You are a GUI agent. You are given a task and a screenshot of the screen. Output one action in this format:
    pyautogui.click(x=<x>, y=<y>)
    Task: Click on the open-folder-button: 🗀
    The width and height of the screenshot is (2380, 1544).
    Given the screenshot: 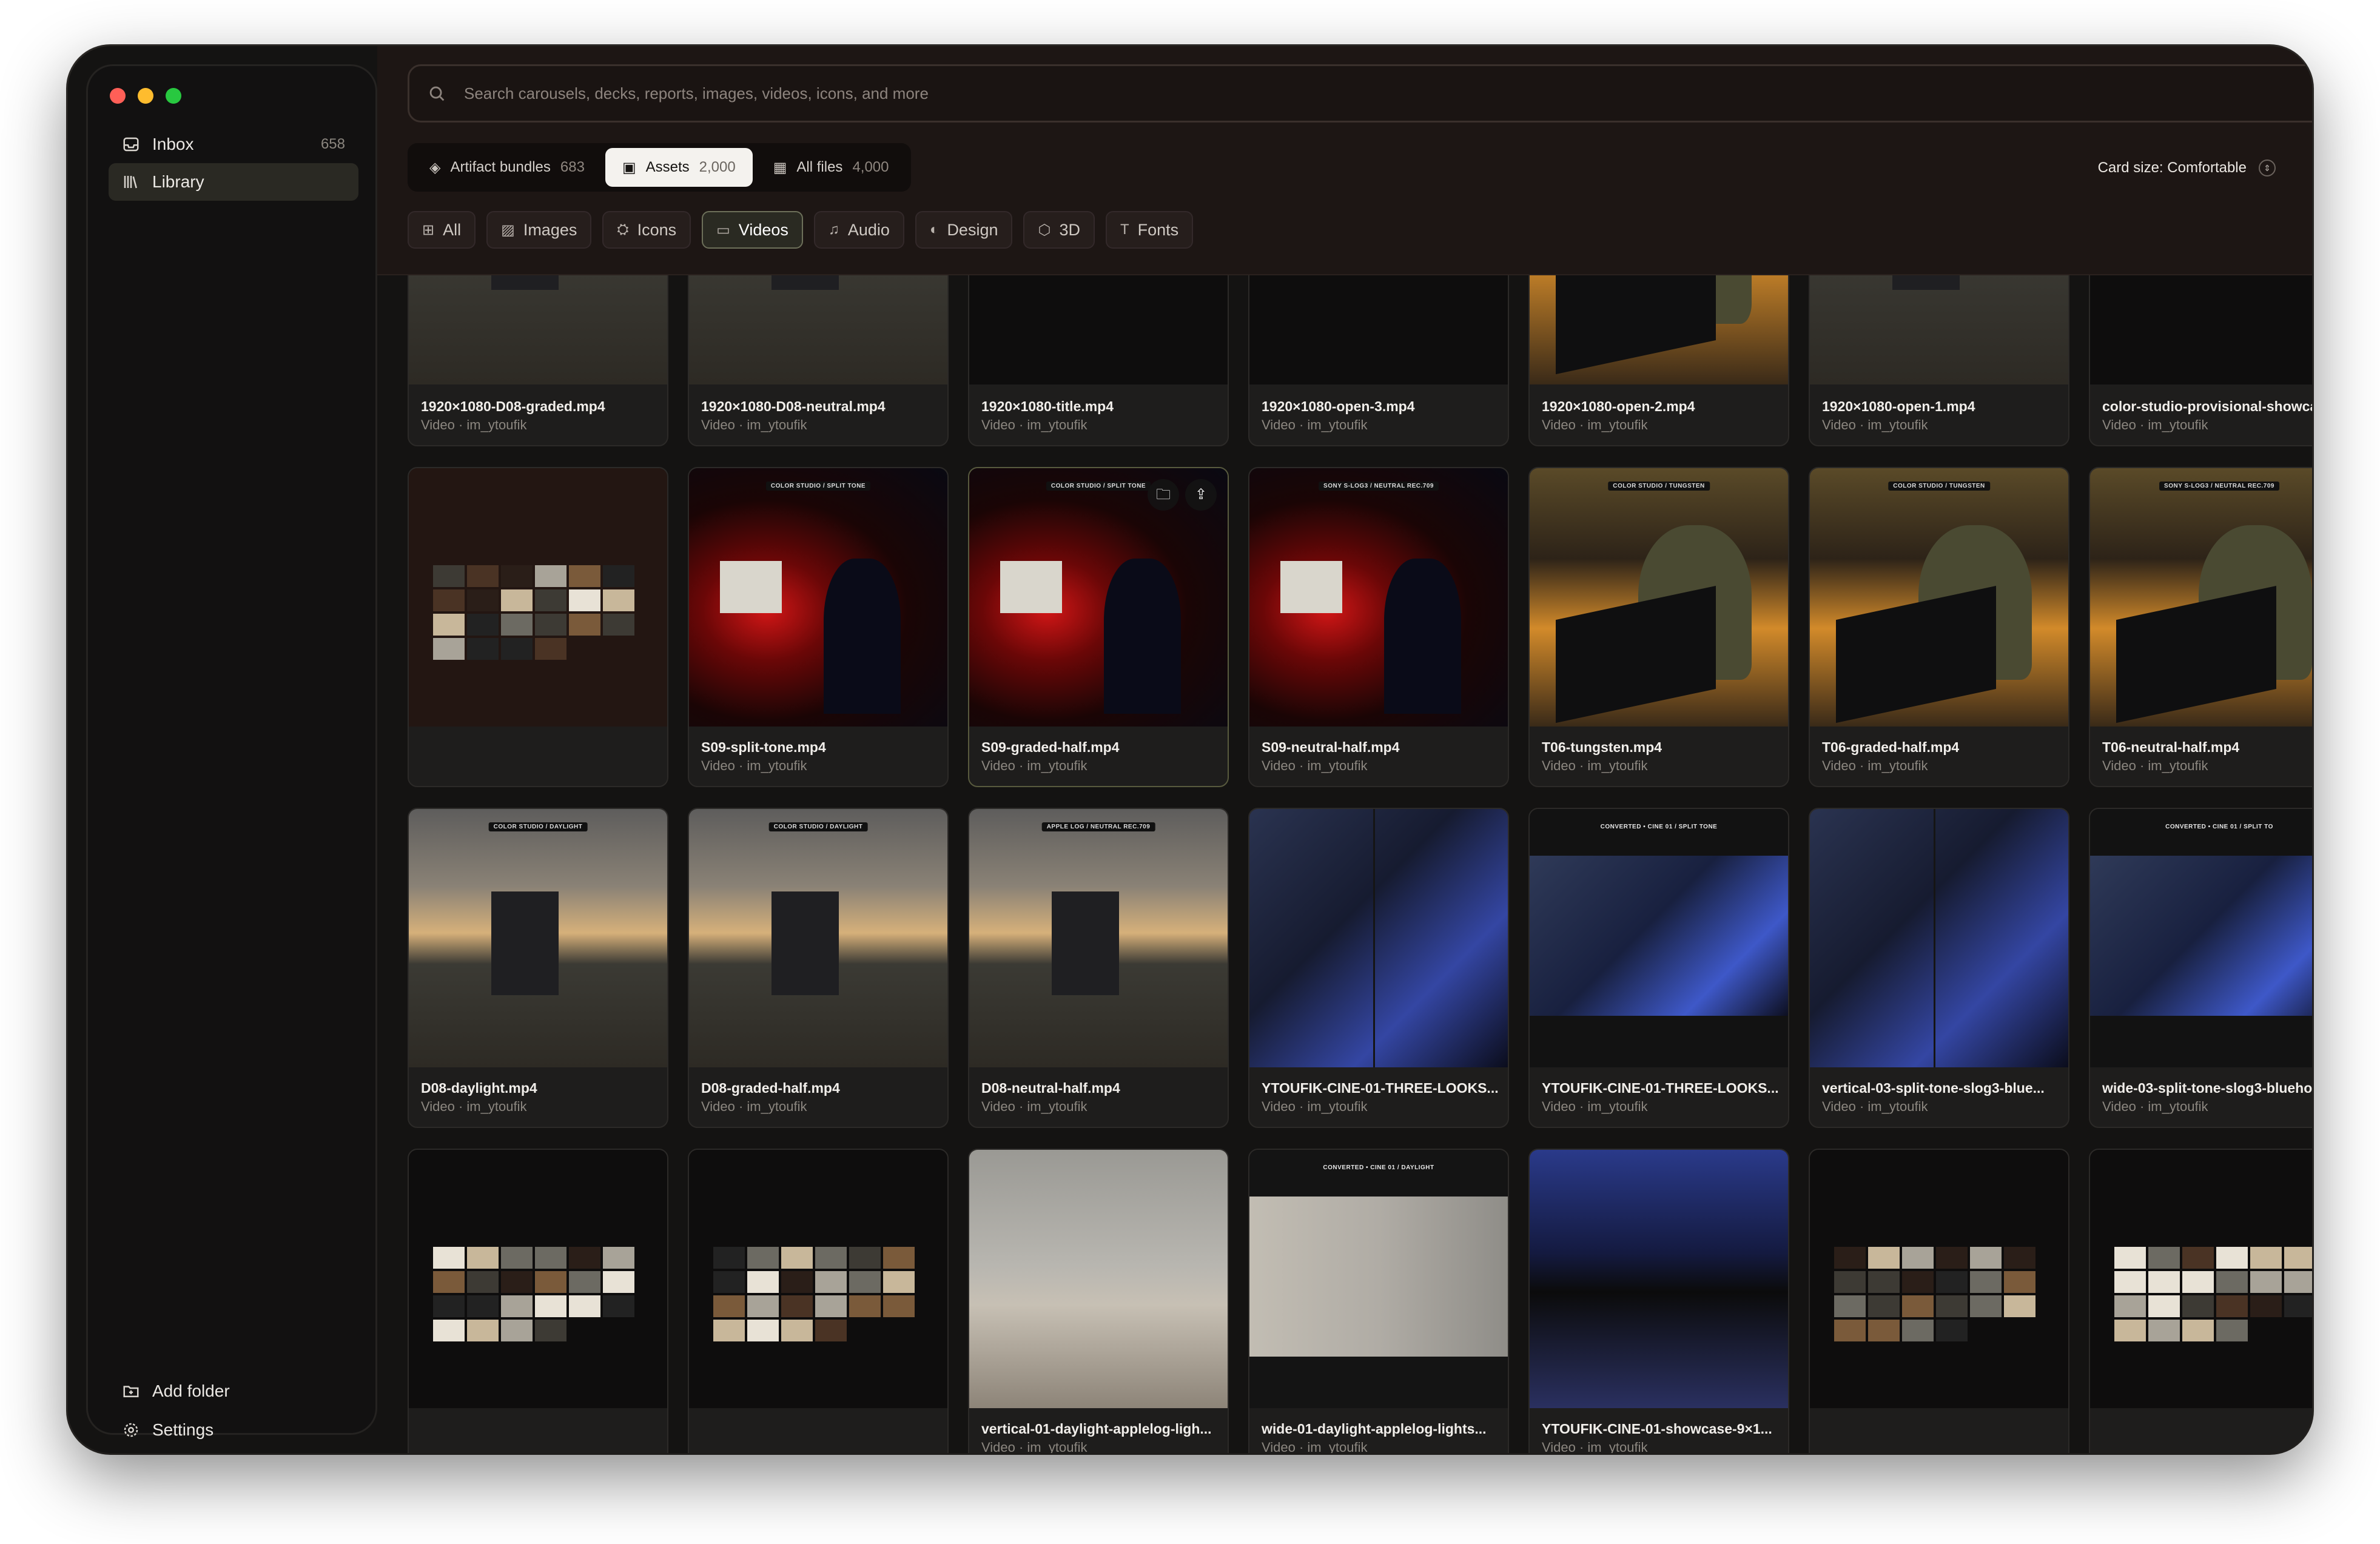 What is the action you would take?
    pyautogui.click(x=1163, y=495)
    